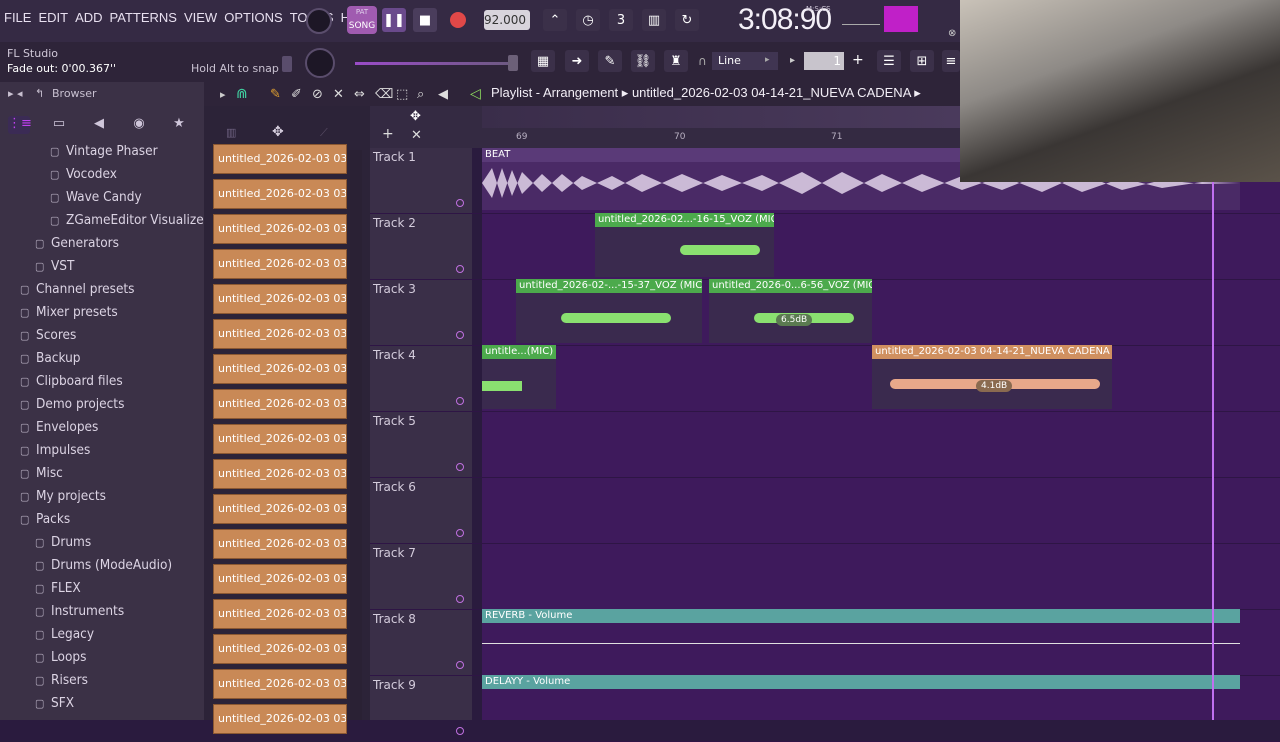 This screenshot has width=1280, height=742. What do you see at coordinates (394, 685) in the screenshot?
I see `track-label: Track 9` at bounding box center [394, 685].